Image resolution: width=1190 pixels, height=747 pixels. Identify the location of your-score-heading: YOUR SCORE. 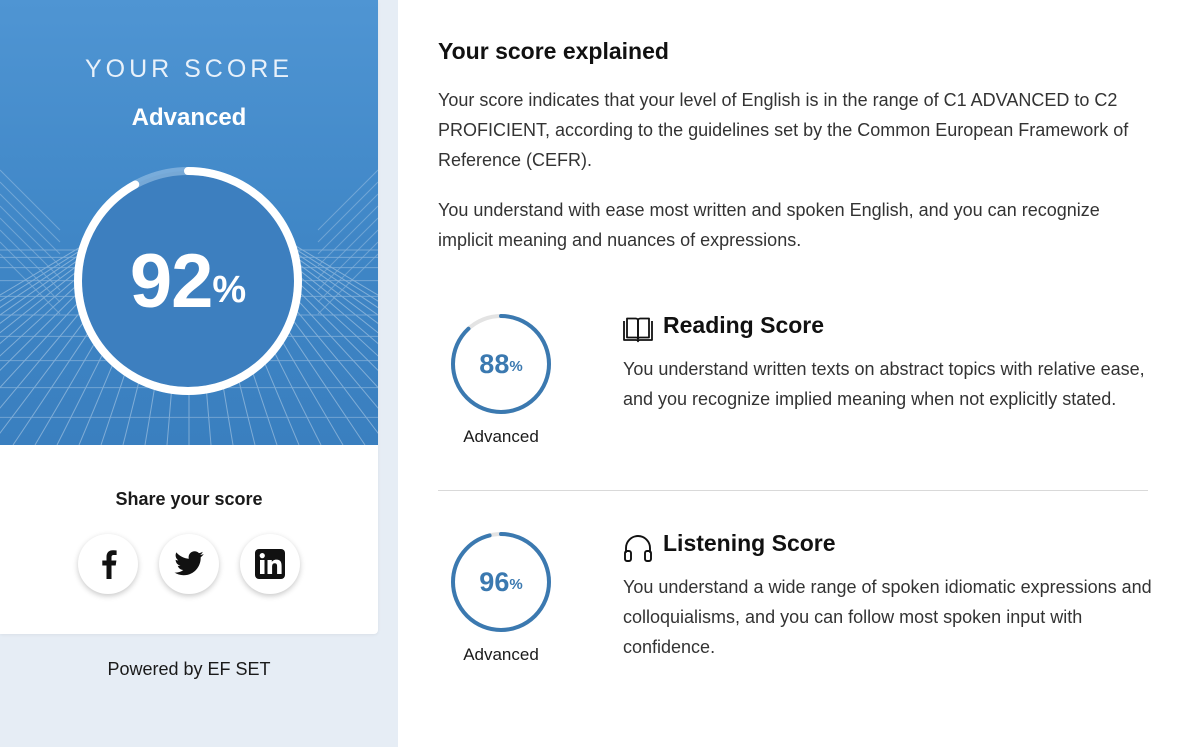
(189, 69).